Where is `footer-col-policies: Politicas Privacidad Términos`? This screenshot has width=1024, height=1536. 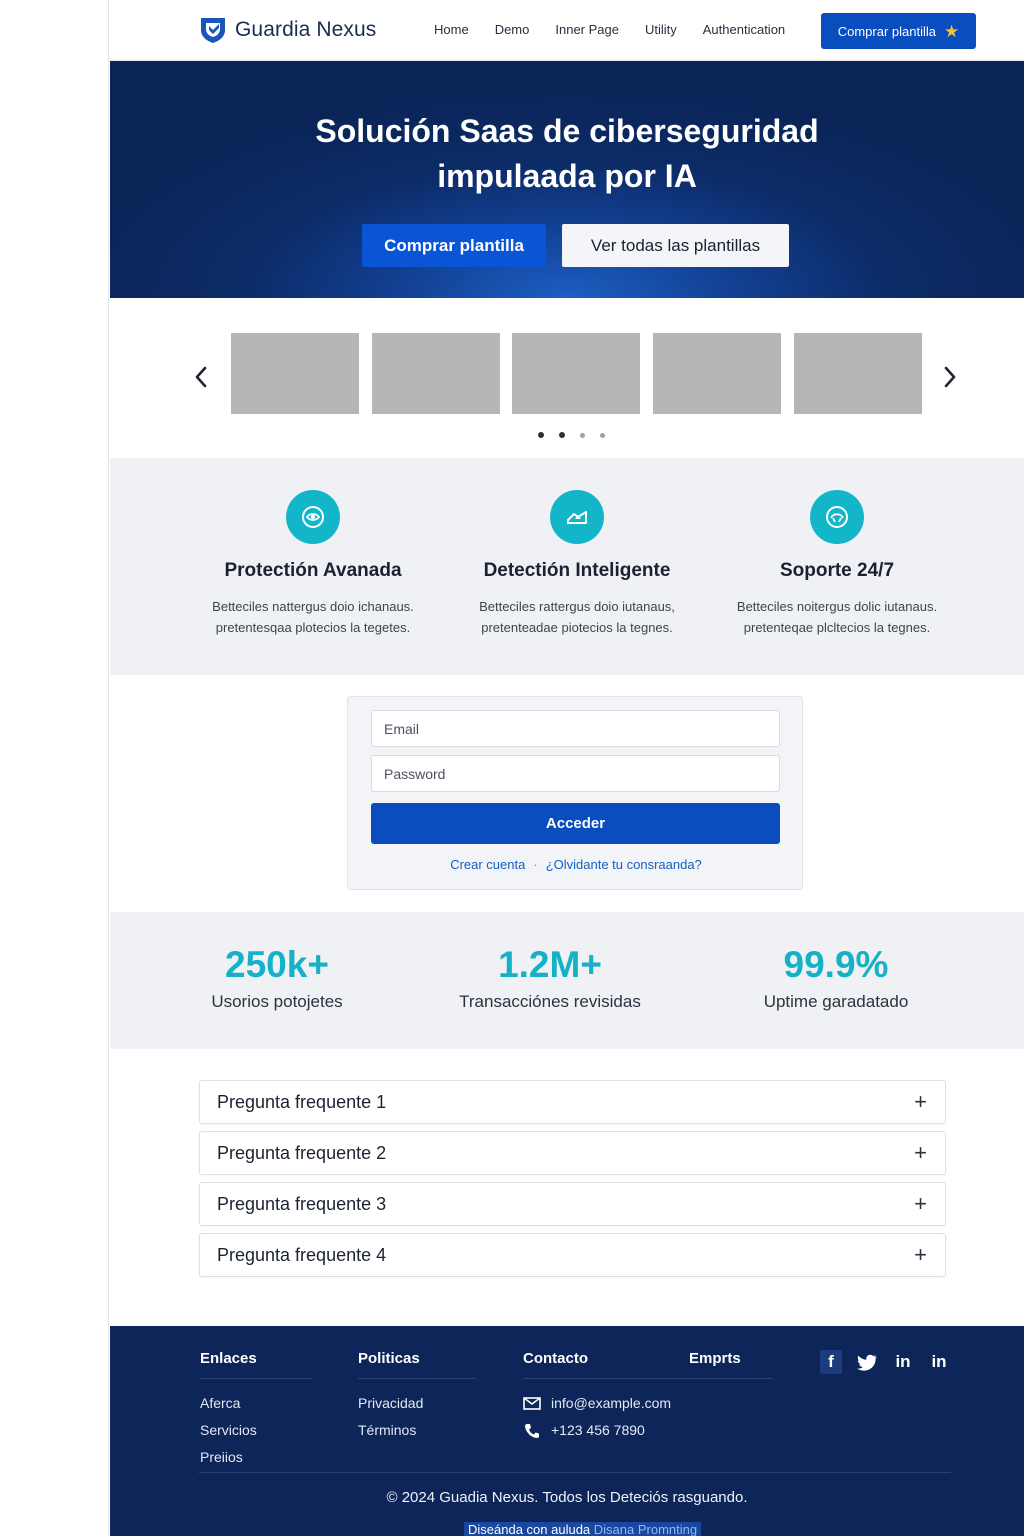 footer-col-policies: Politicas Privacidad Términos is located at coordinates (417, 1397).